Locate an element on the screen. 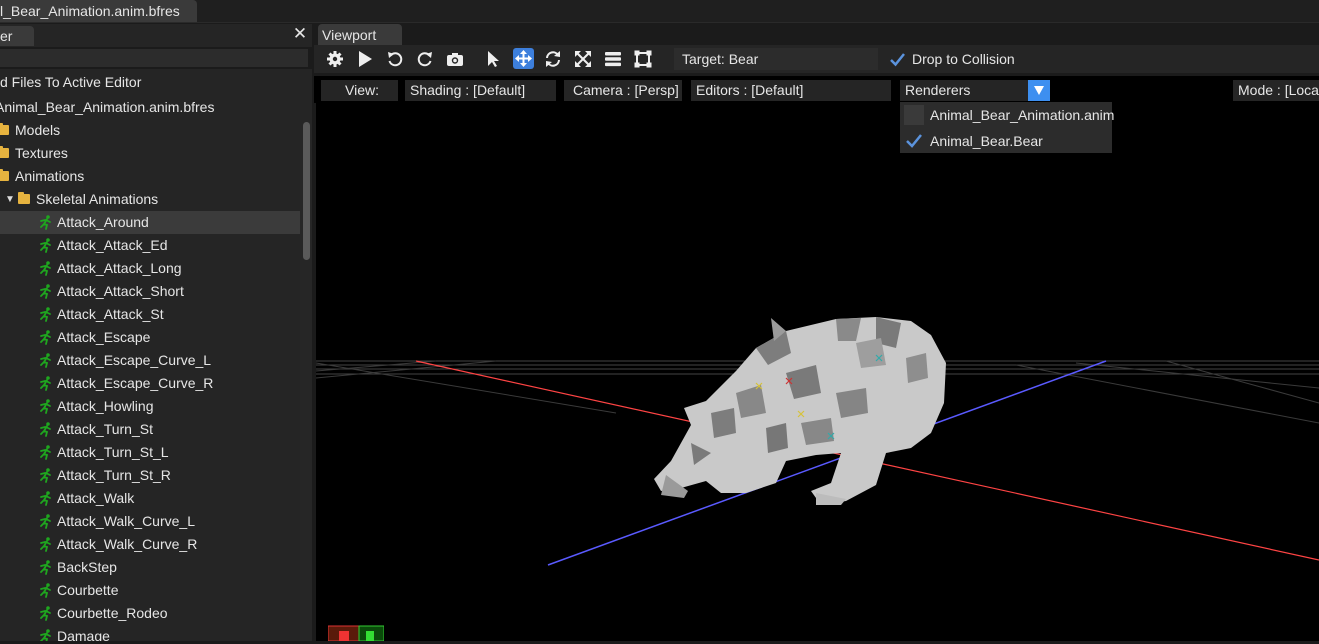 The height and width of the screenshot is (644, 1319). mode-menu: Mode : [Local is located at coordinates (1276, 90).